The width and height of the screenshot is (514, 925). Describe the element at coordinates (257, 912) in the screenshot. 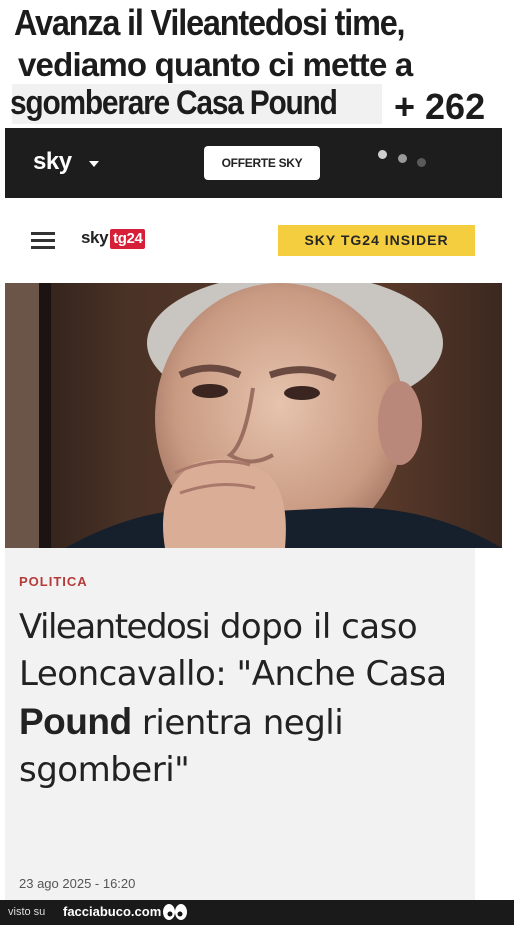

I see `watermark-footer: visto su facciabuco.com` at that location.